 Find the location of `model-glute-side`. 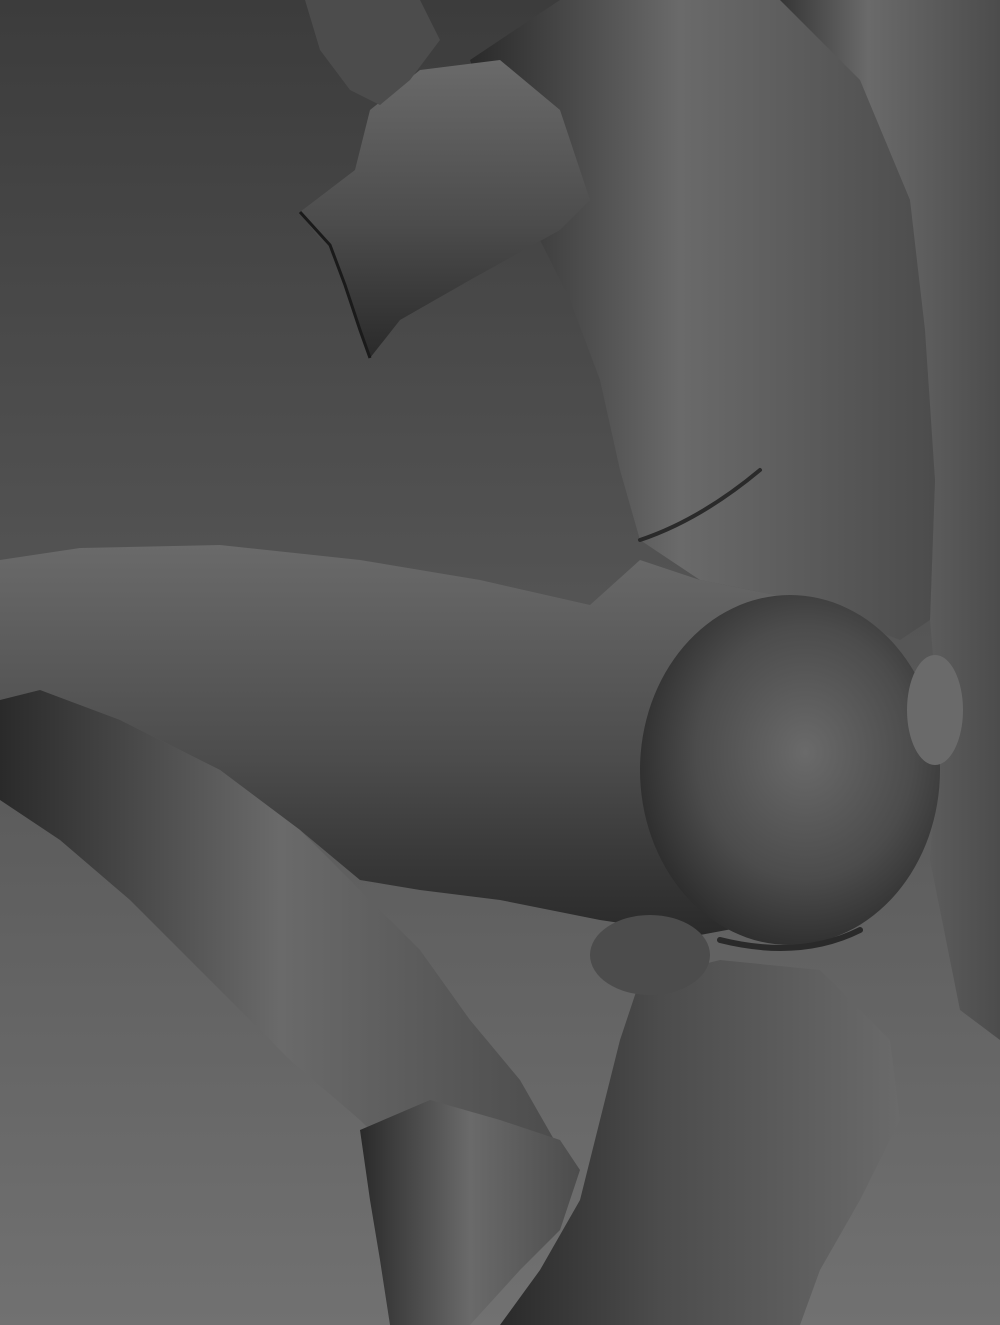

model-glute-side is located at coordinates (935, 710).